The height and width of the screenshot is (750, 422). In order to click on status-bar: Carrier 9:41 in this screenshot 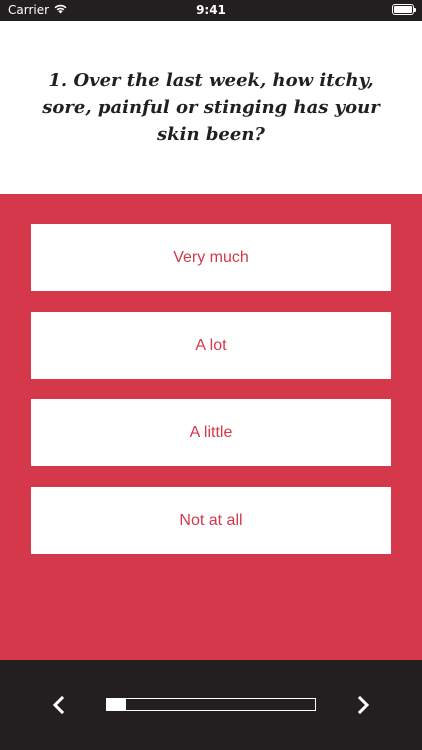, I will do `click(211, 10)`.